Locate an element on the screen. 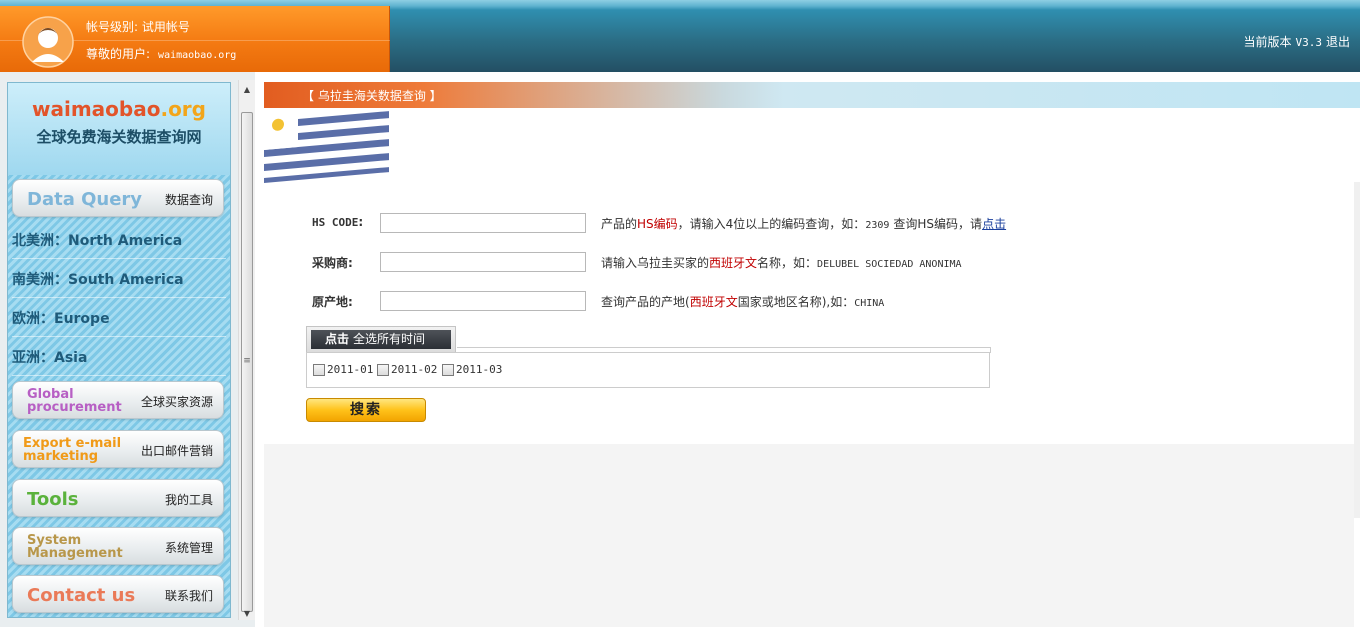  select-all-time-button: 点击 全选所有时间 is located at coordinates (381, 339).